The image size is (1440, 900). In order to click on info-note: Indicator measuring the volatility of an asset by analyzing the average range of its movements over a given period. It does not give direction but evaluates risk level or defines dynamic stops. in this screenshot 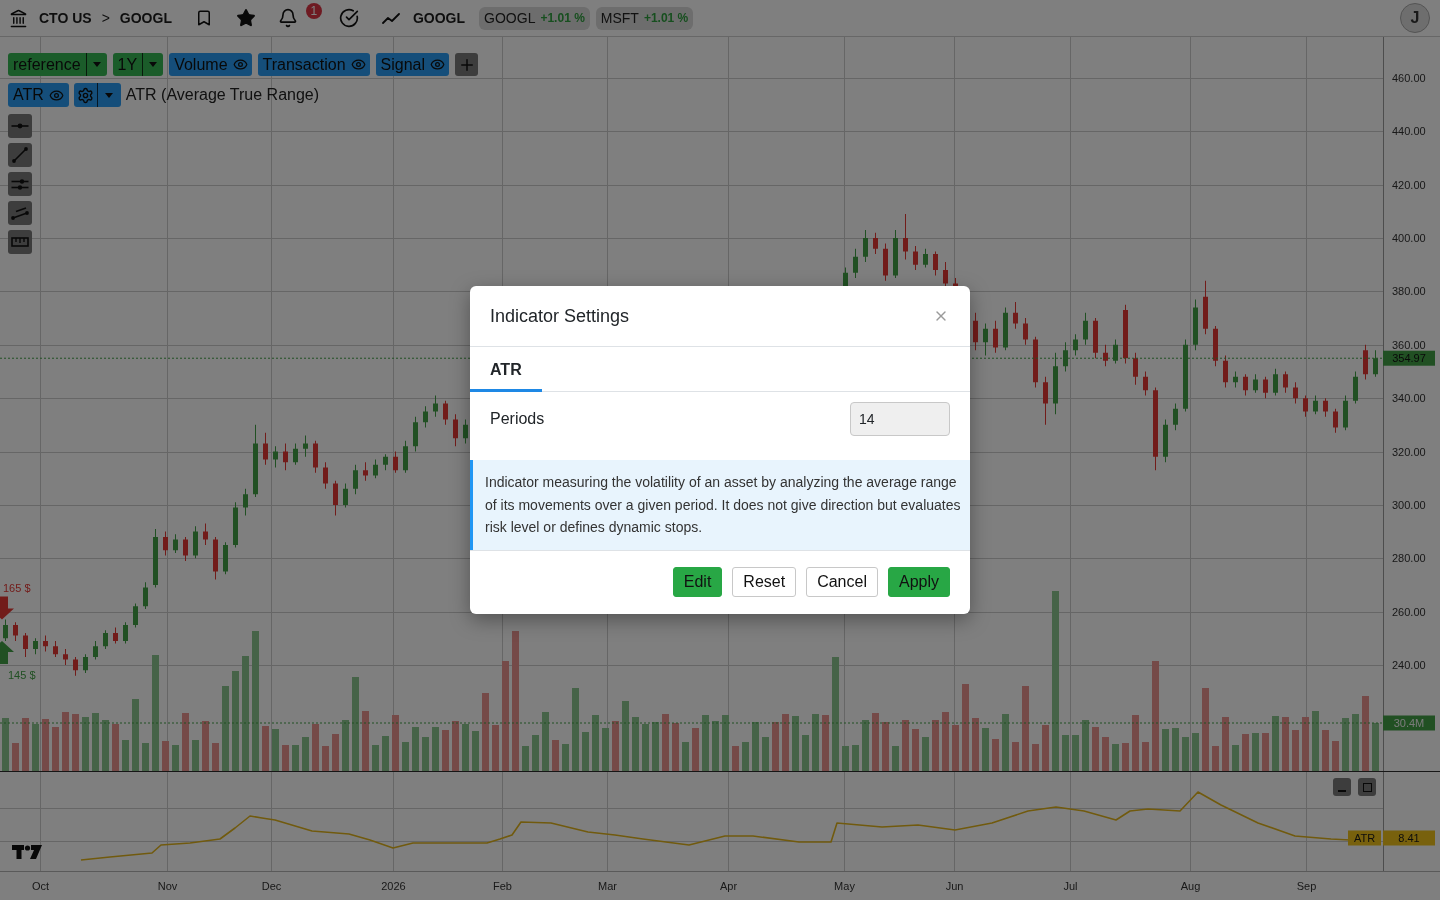, I will do `click(720, 505)`.